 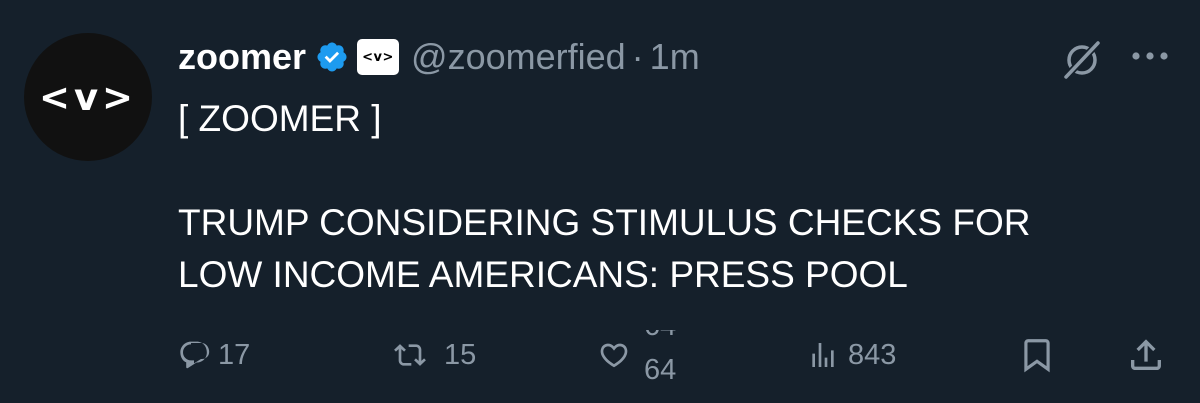 What do you see at coordinates (332, 57) in the screenshot?
I see `verified-badge-icon` at bounding box center [332, 57].